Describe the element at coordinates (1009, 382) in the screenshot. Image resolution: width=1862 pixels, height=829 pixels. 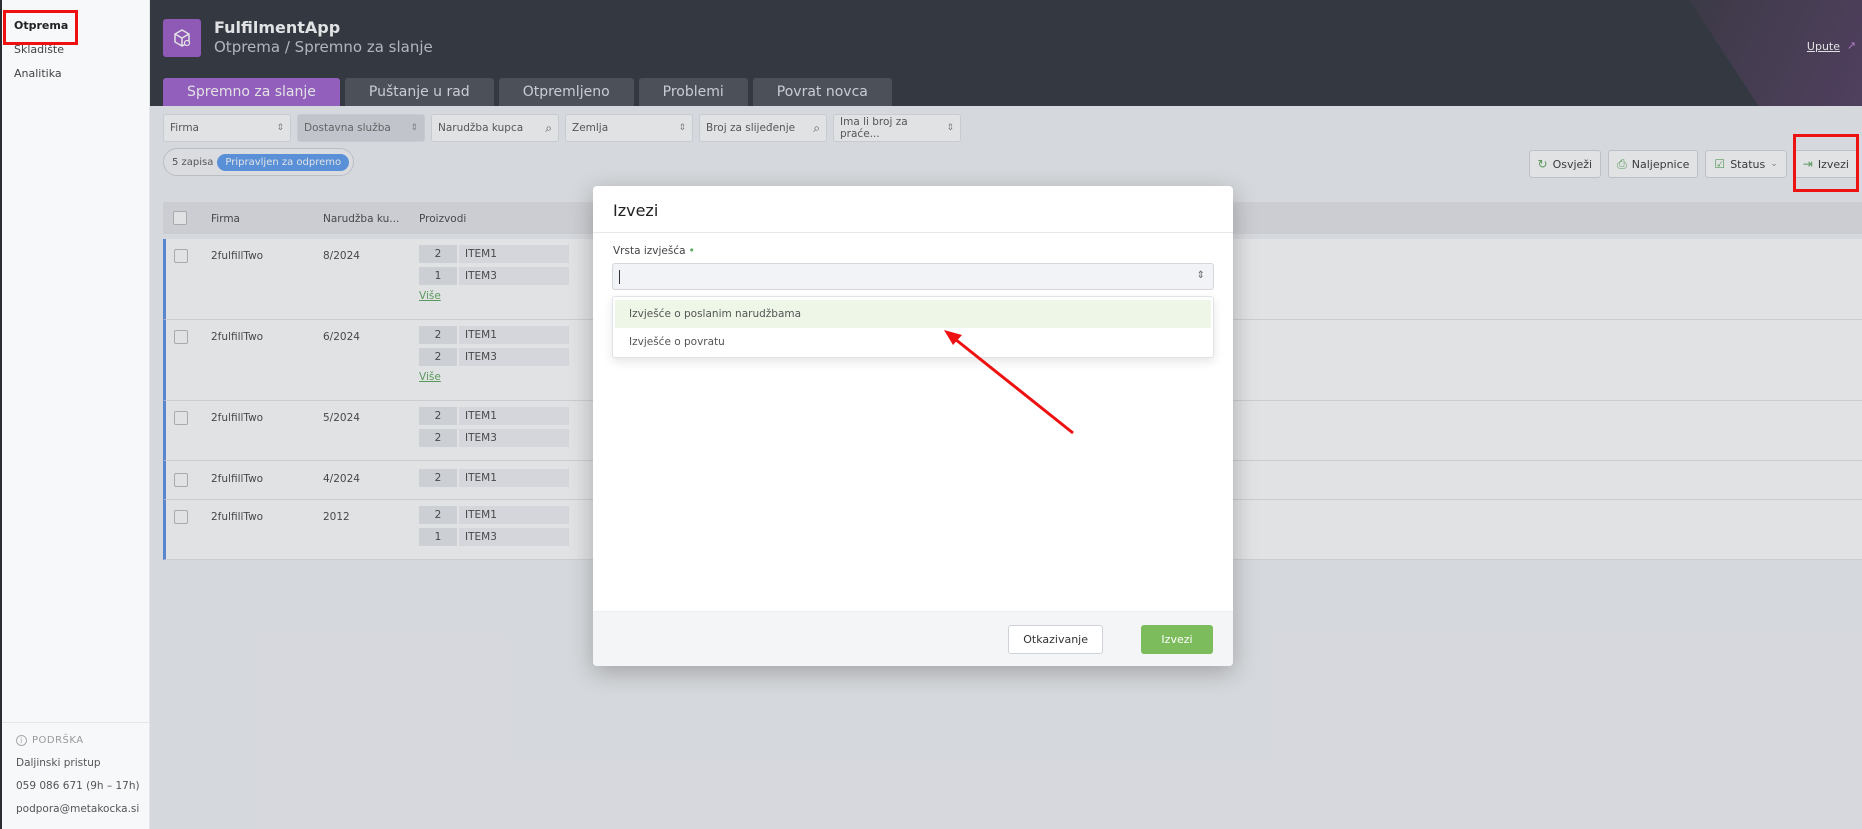
I see `annotation-arrow-icon` at that location.